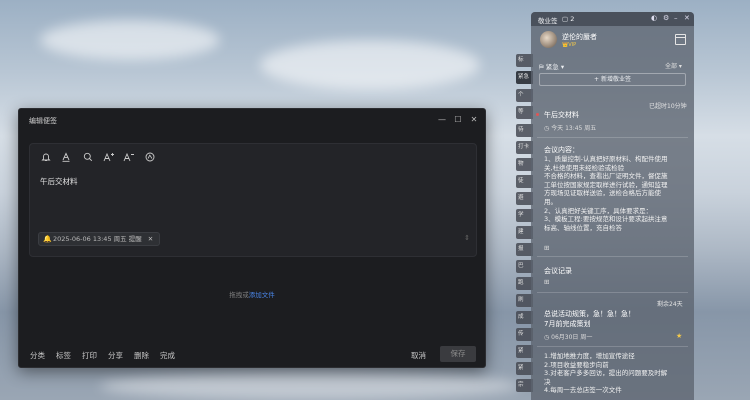 The height and width of the screenshot is (400, 750). Describe the element at coordinates (612, 19) in the screenshot. I see `panel-header: 敬业签 ▢ 2 ◐ ⚙ – ✕` at that location.